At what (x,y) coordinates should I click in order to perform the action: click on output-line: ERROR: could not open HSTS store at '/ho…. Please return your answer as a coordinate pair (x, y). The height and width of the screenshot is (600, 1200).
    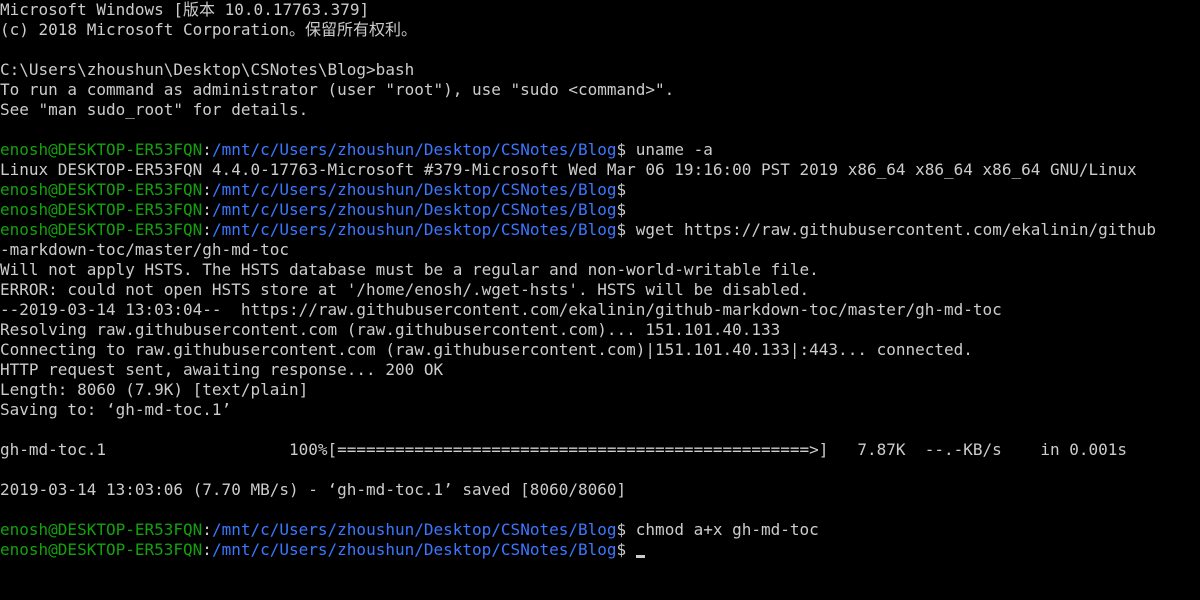
    Looking at the image, I should click on (405, 289).